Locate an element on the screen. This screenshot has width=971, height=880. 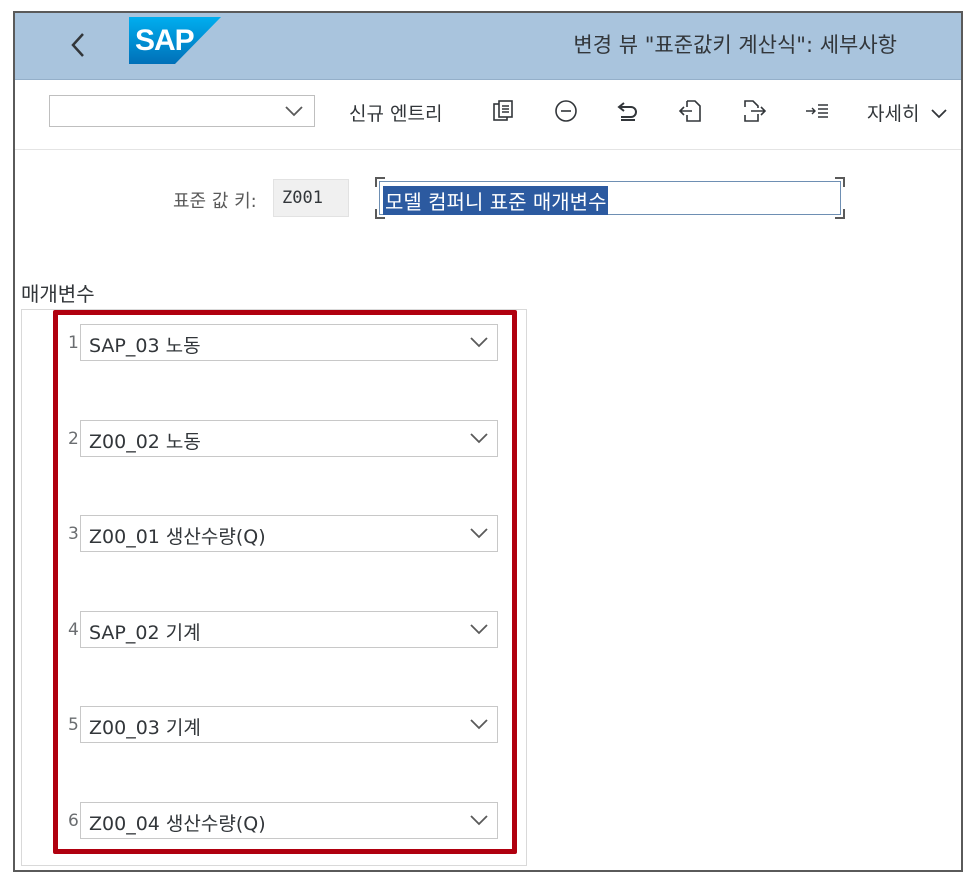
delete-button is located at coordinates (566, 111).